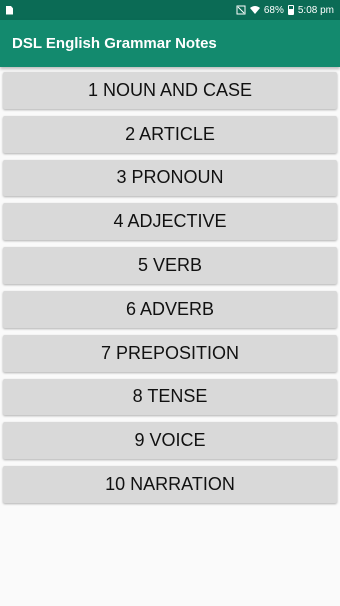 This screenshot has width=340, height=606. What do you see at coordinates (315, 10) in the screenshot?
I see `clock-time: 5:08 pm` at bounding box center [315, 10].